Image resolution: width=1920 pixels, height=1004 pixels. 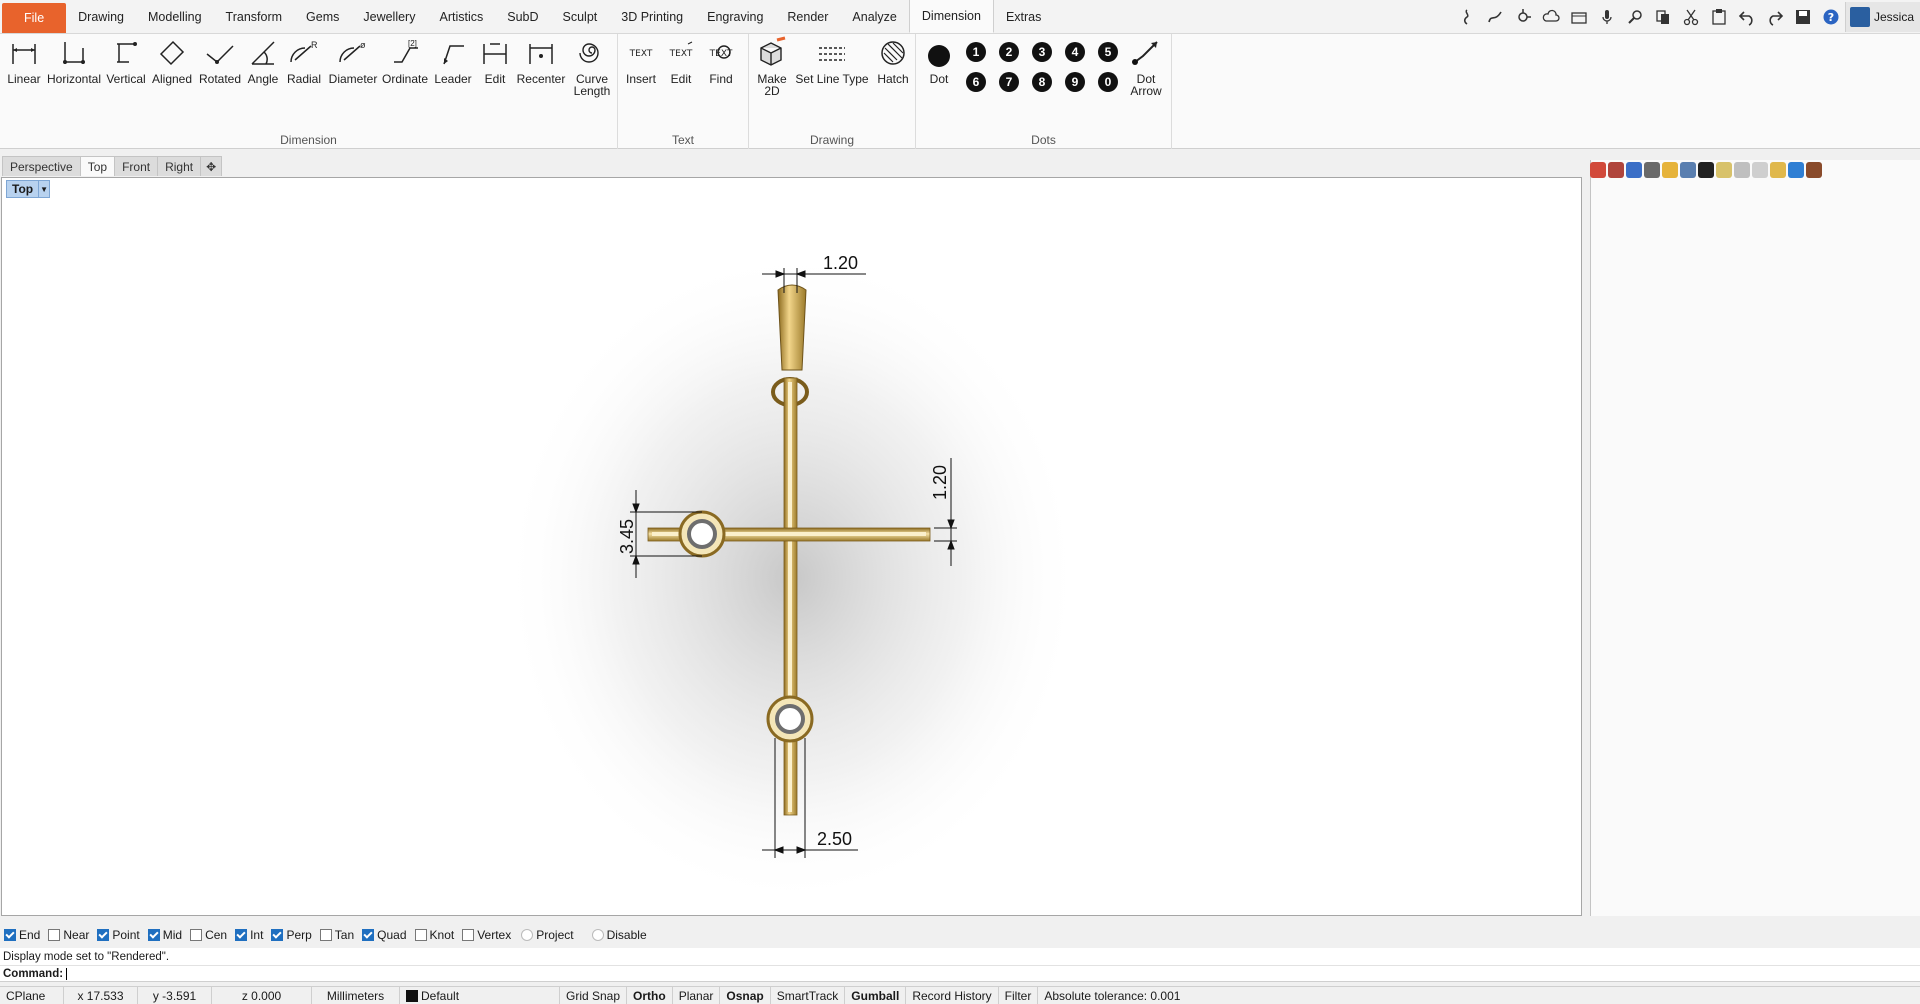 I want to click on layers-icon, so click(x=1652, y=170).